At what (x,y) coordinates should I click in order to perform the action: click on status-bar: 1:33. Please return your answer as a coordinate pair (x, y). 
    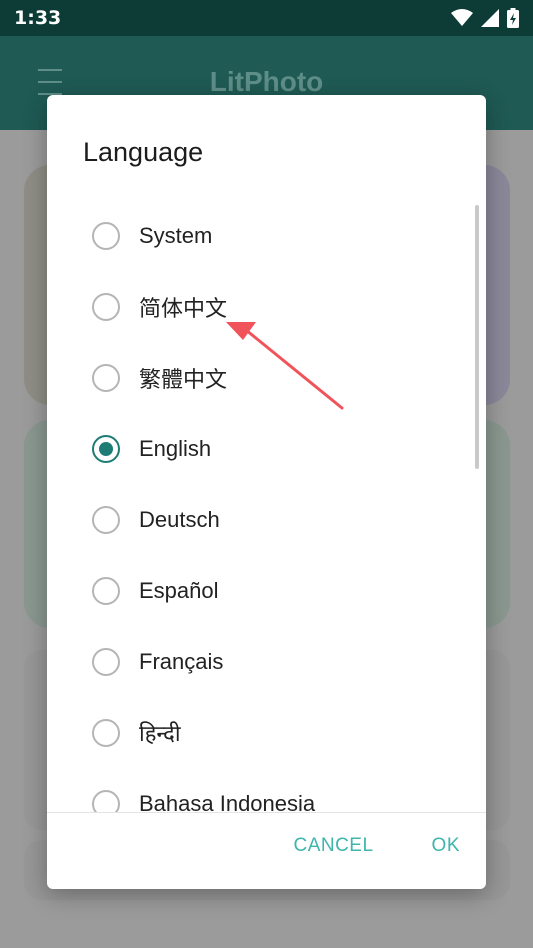
    Looking at the image, I should click on (266, 18).